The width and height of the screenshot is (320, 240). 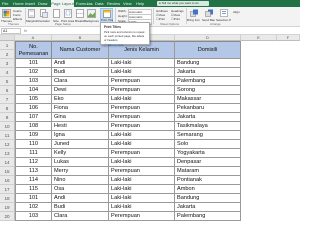 What do you see at coordinates (33, 162) in the screenshot?
I see `cell-no-pemesanan: 112` at bounding box center [33, 162].